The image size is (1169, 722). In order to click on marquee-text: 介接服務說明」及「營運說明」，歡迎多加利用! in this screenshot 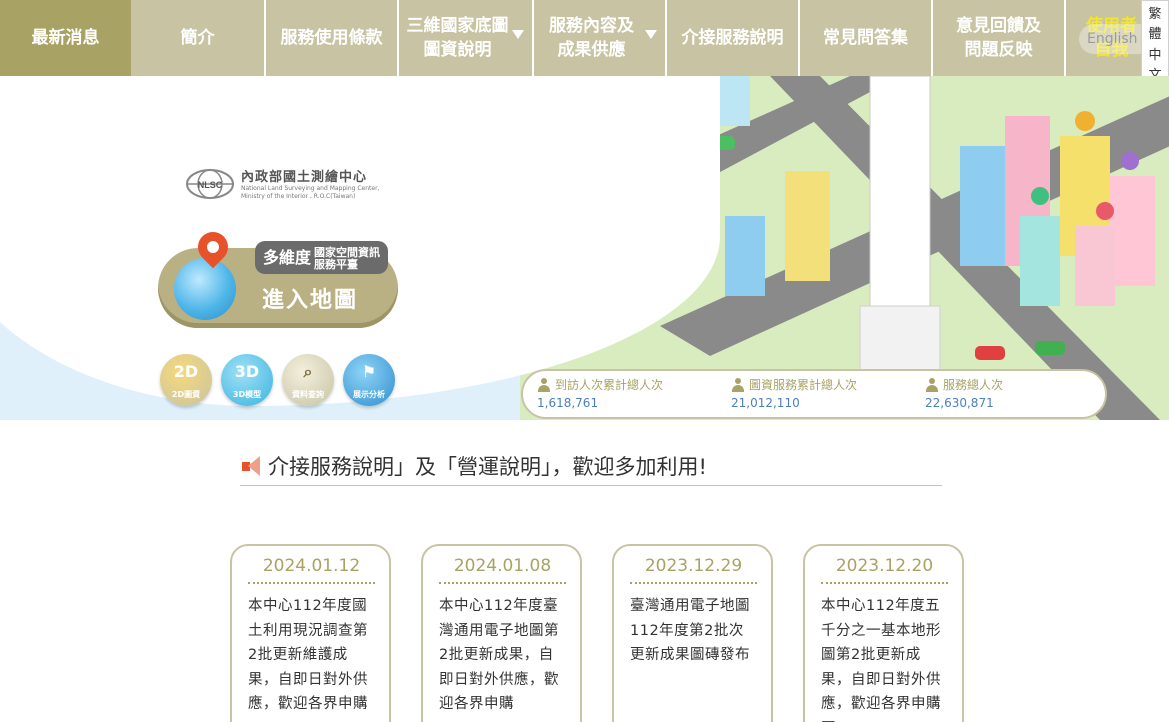, I will do `click(487, 466)`.